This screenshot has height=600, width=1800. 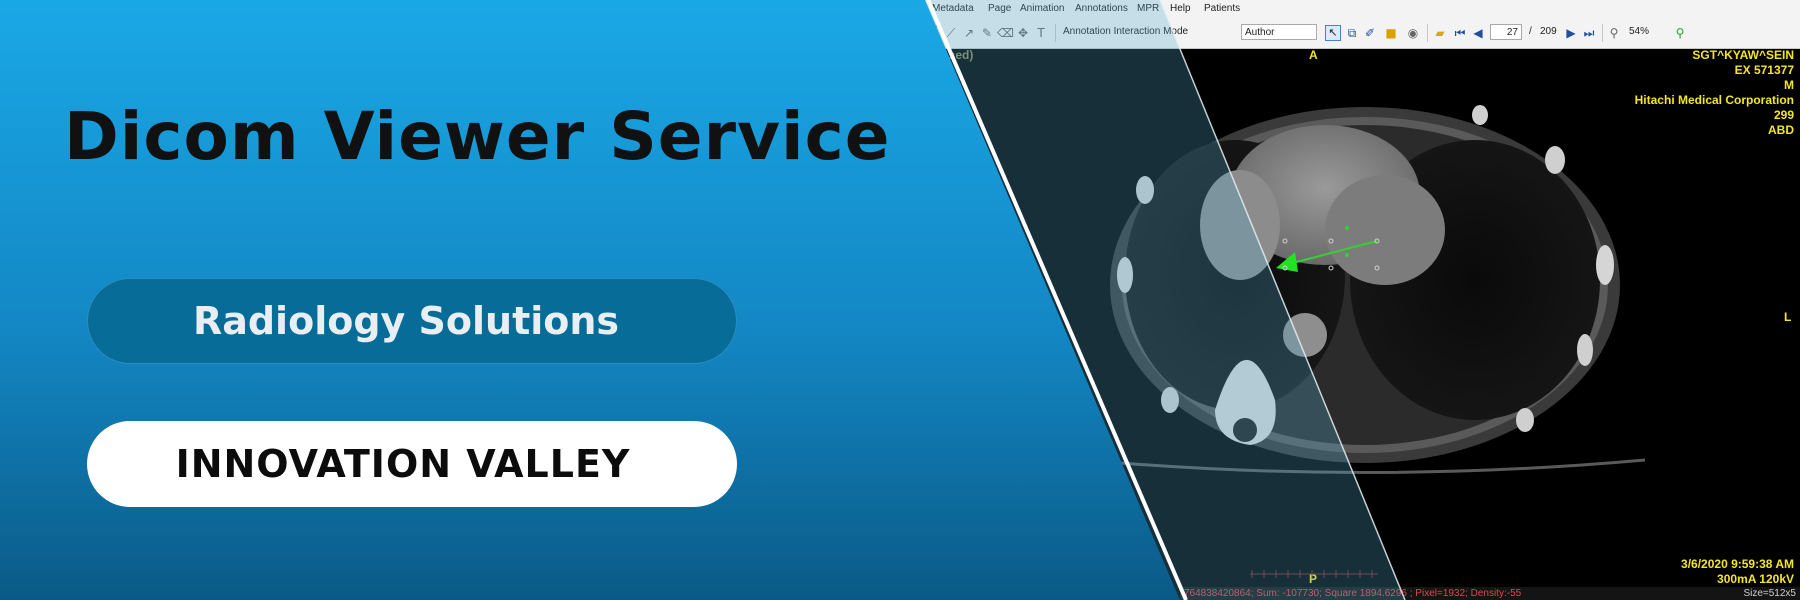 What do you see at coordinates (477, 136) in the screenshot?
I see `banner-headline: Dicom Viewer Service` at bounding box center [477, 136].